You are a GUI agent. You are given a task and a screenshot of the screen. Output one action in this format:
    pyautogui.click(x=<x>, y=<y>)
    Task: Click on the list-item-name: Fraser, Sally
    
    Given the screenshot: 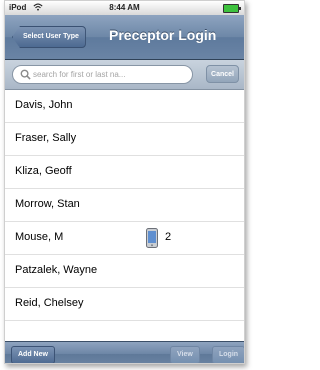 What is the action you would take?
    pyautogui.click(x=46, y=138)
    